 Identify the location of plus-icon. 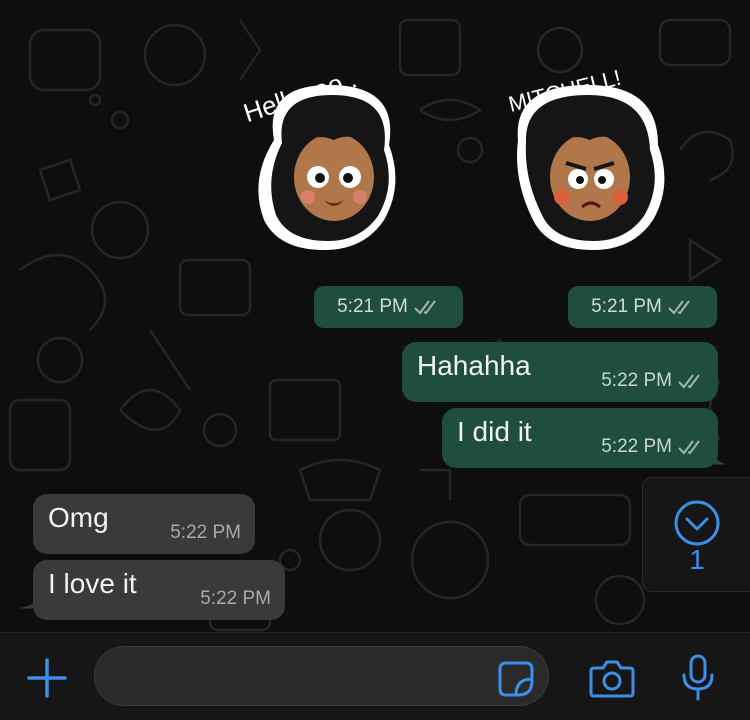
(47, 678).